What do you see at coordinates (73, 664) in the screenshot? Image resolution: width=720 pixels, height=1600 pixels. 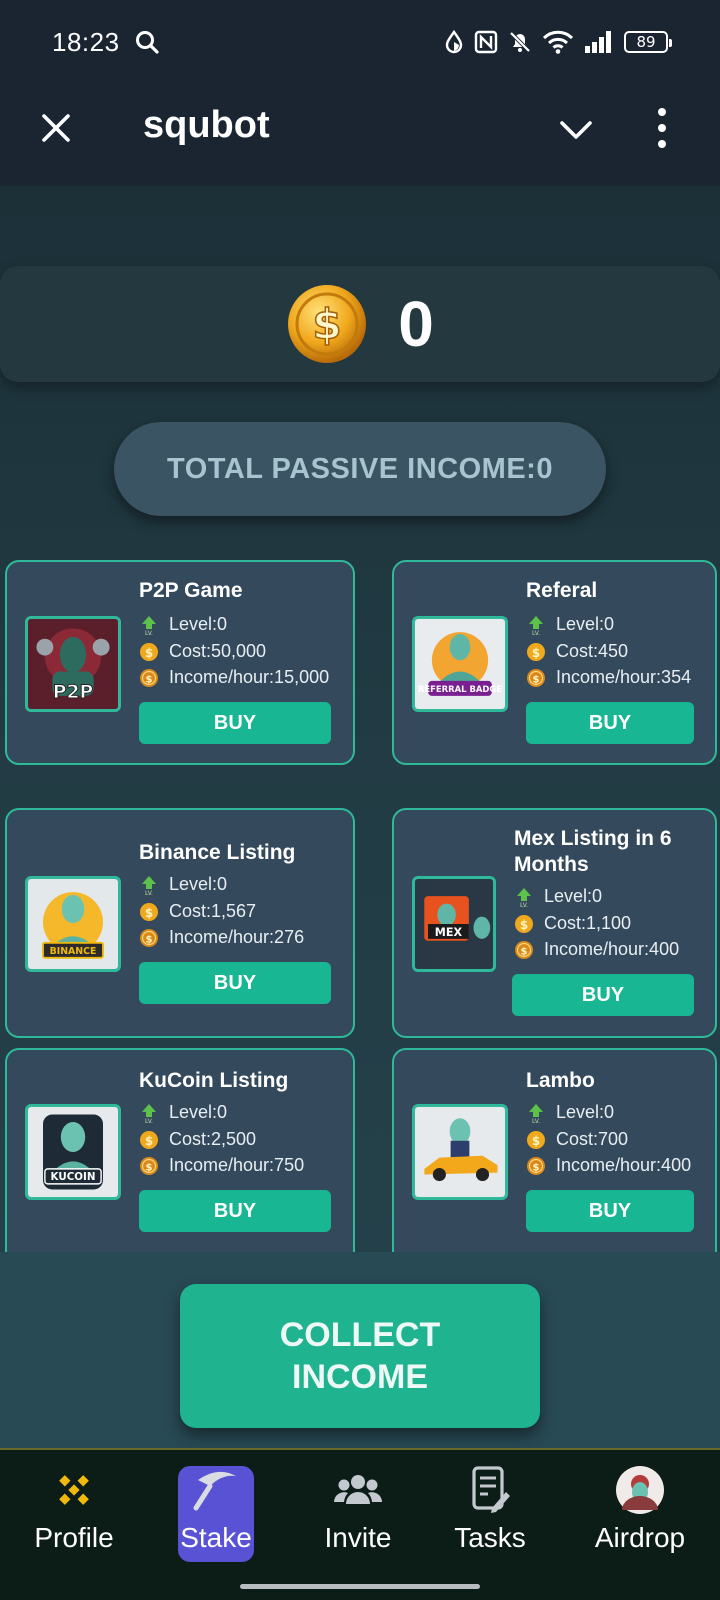 I see `p2p-game-image: P2P` at bounding box center [73, 664].